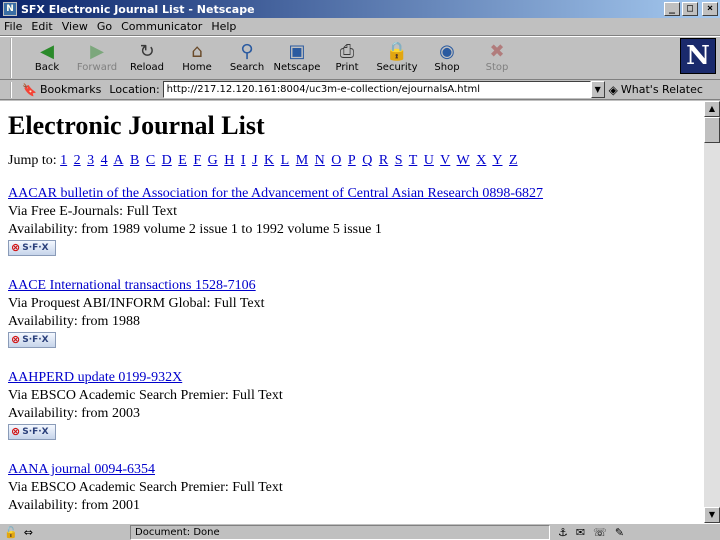 The image size is (720, 540). I want to click on jump-label: Jump to:, so click(32, 160).